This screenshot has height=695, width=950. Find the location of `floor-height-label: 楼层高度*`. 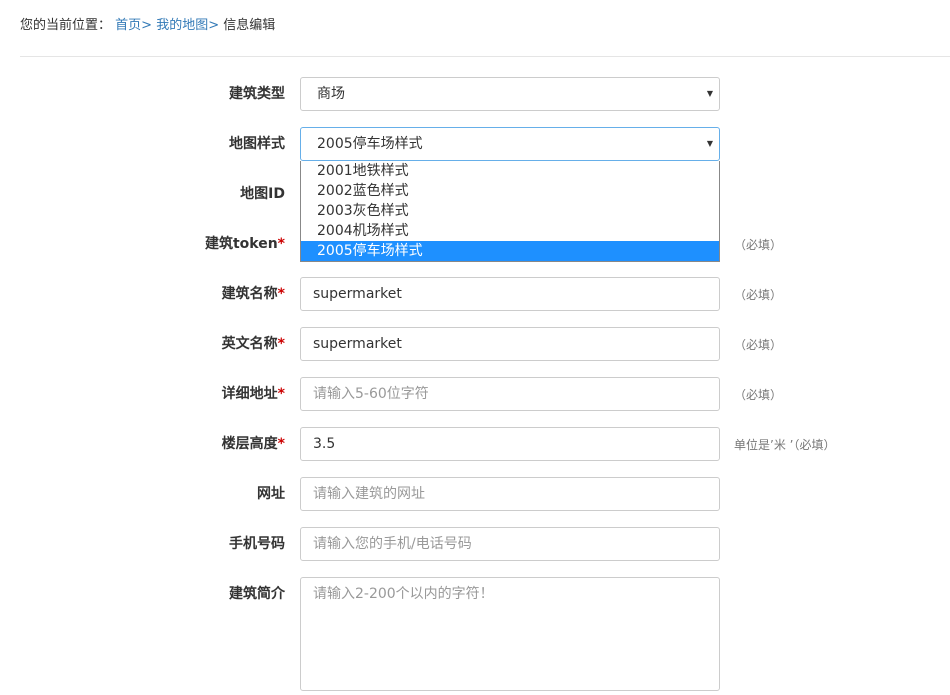

floor-height-label: 楼层高度* is located at coordinates (253, 444).